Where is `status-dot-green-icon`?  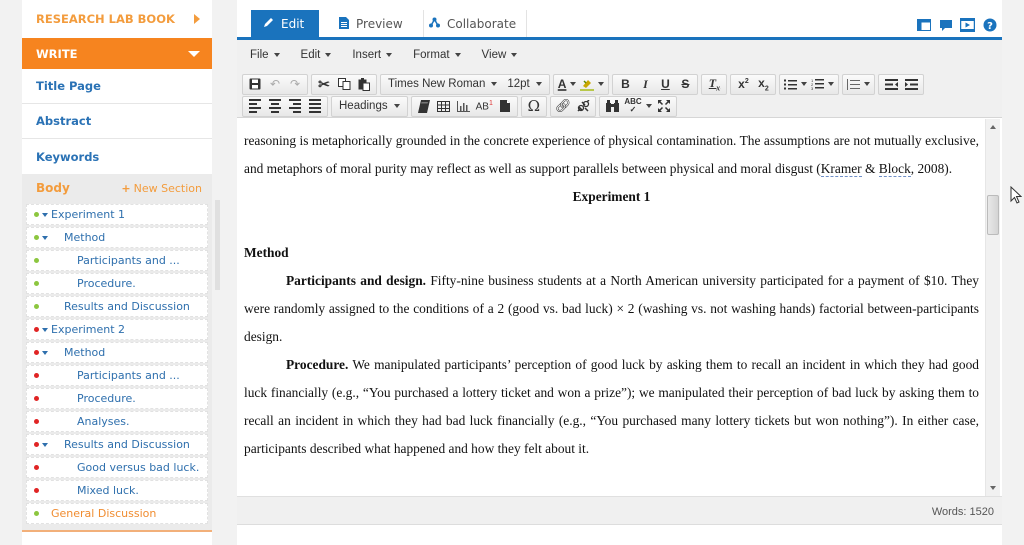 status-dot-green-icon is located at coordinates (36, 237).